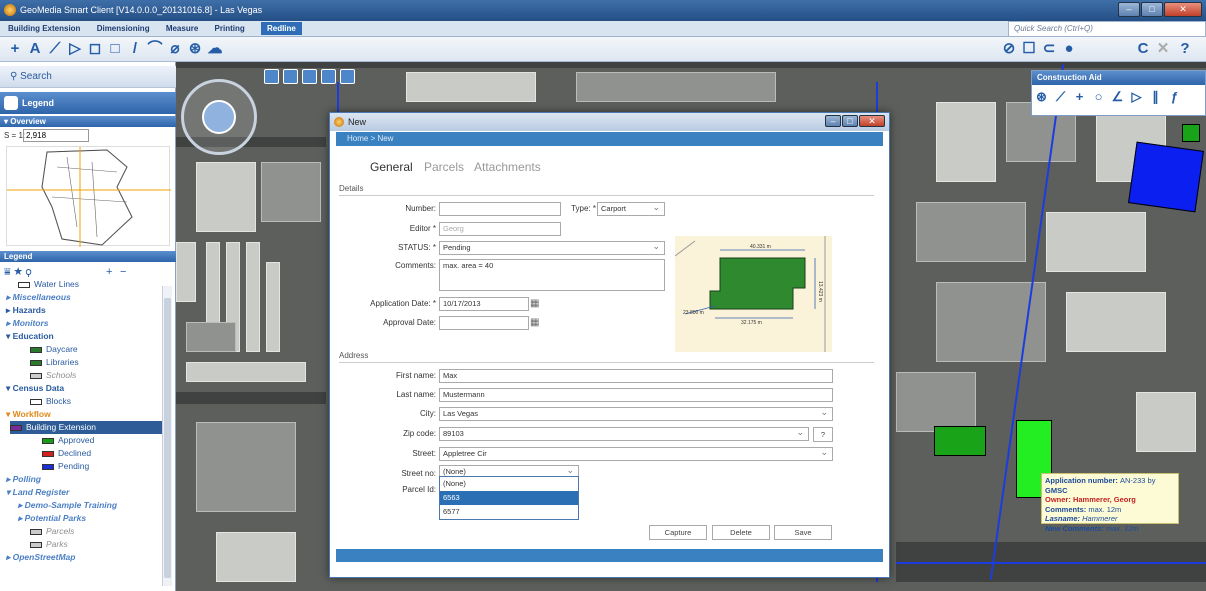 Image resolution: width=1206 pixels, height=591 pixels. What do you see at coordinates (1029, 49) in the screenshot?
I see `comment-icon: ☐` at bounding box center [1029, 49].